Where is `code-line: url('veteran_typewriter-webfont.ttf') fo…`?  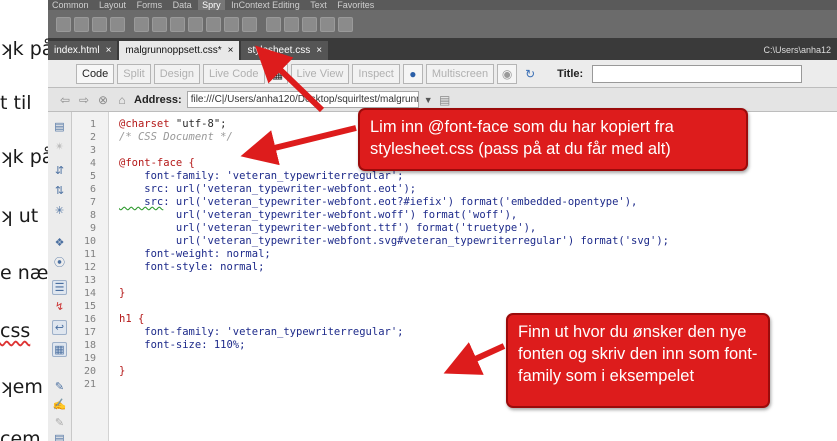 code-line: url('veteran_typewriter-webfont.ttf') fo… is located at coordinates (328, 228).